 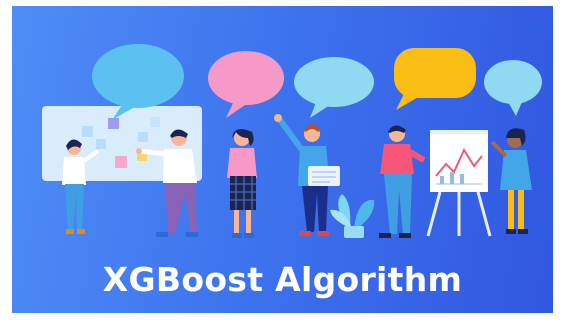 I want to click on person-woman-at-easel, so click(x=511, y=181).